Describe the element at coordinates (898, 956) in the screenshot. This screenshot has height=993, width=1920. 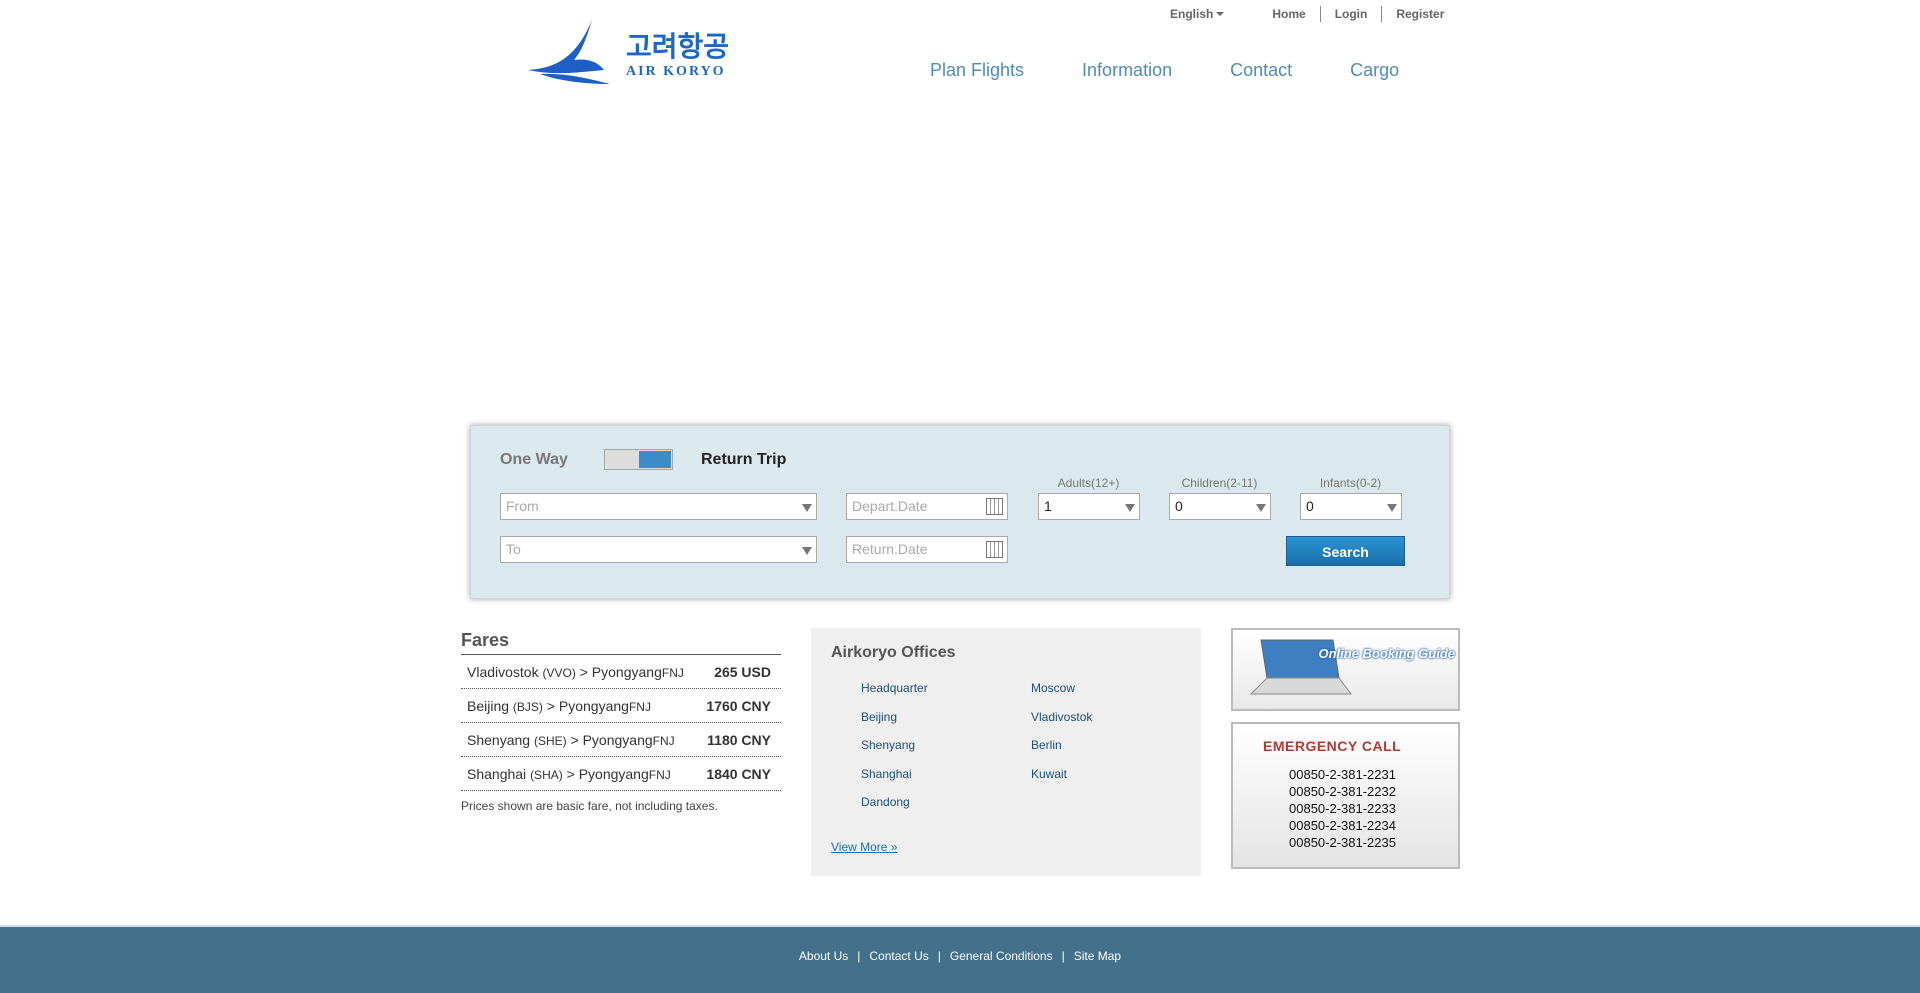
I see `footer-contact-us: Contact Us` at that location.